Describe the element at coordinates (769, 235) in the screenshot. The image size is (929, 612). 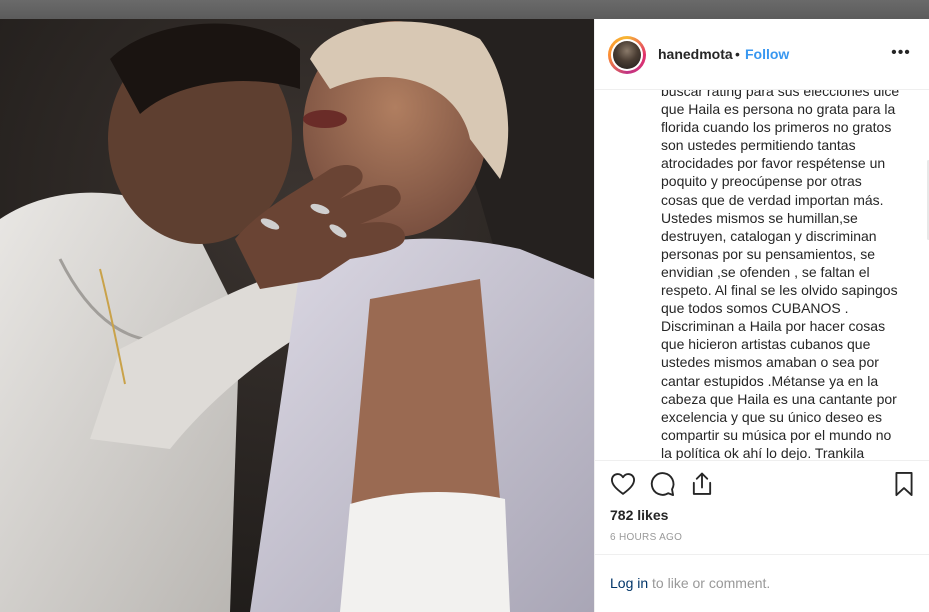
I see `caption-line: destruyen, catalogan y discriminan` at that location.